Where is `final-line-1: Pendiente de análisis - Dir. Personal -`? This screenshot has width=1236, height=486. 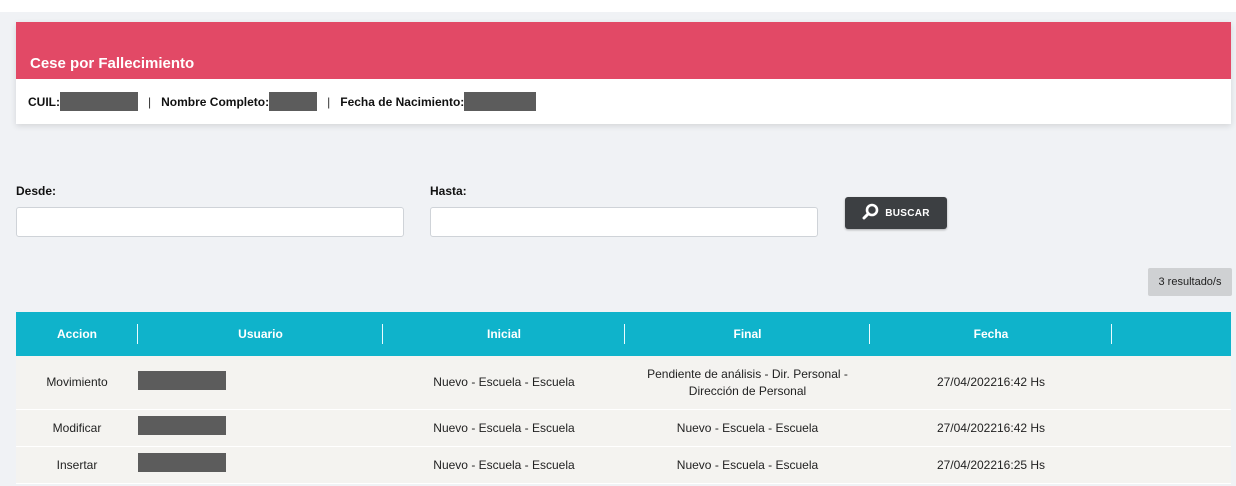
final-line-1: Pendiente de análisis - Dir. Personal - is located at coordinates (747, 373).